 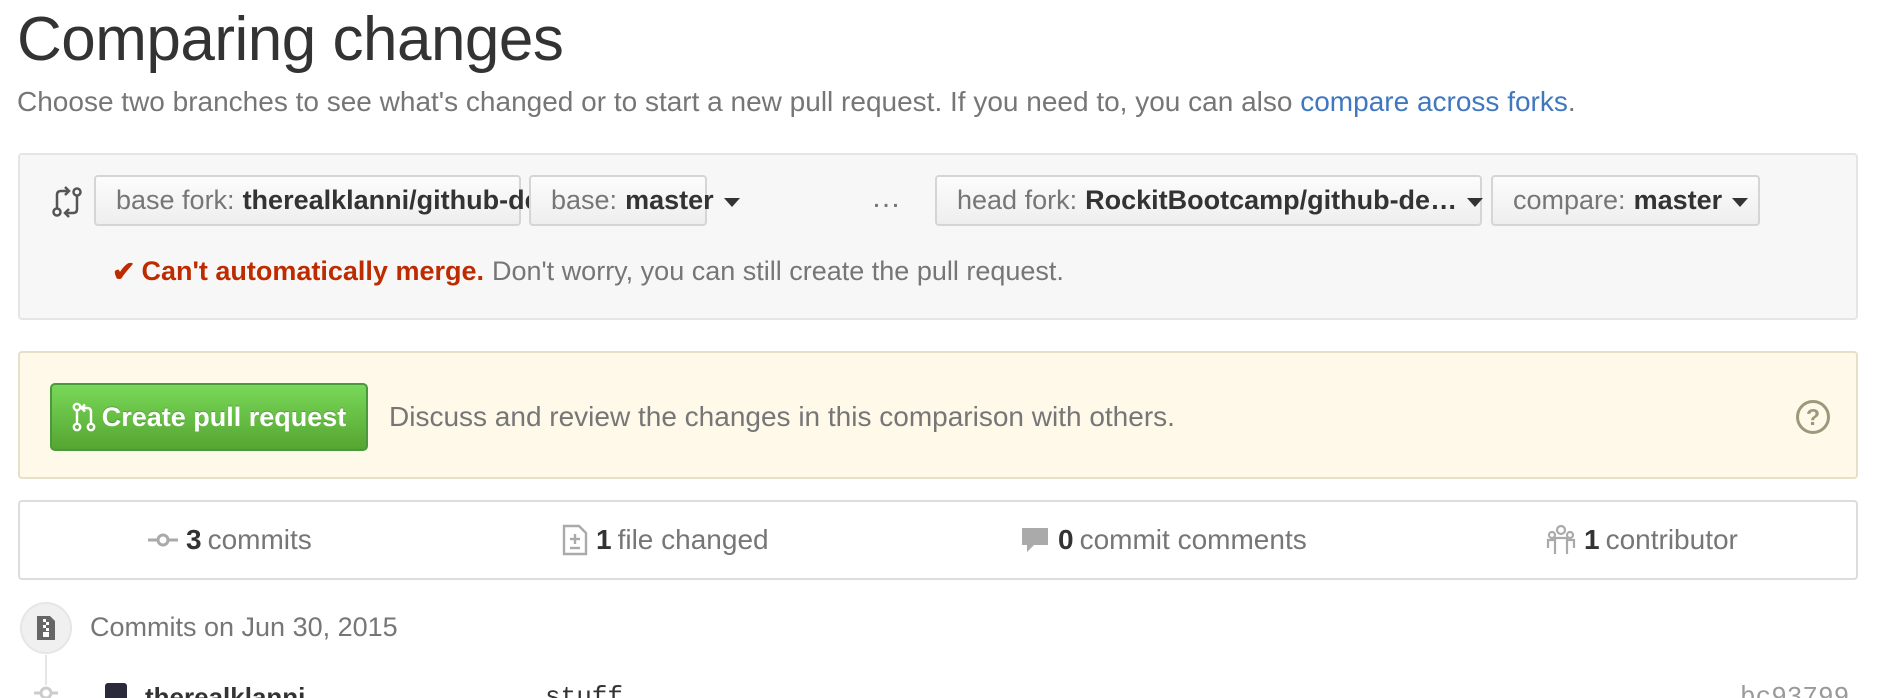 I want to click on organization-icon, so click(x=1561, y=539).